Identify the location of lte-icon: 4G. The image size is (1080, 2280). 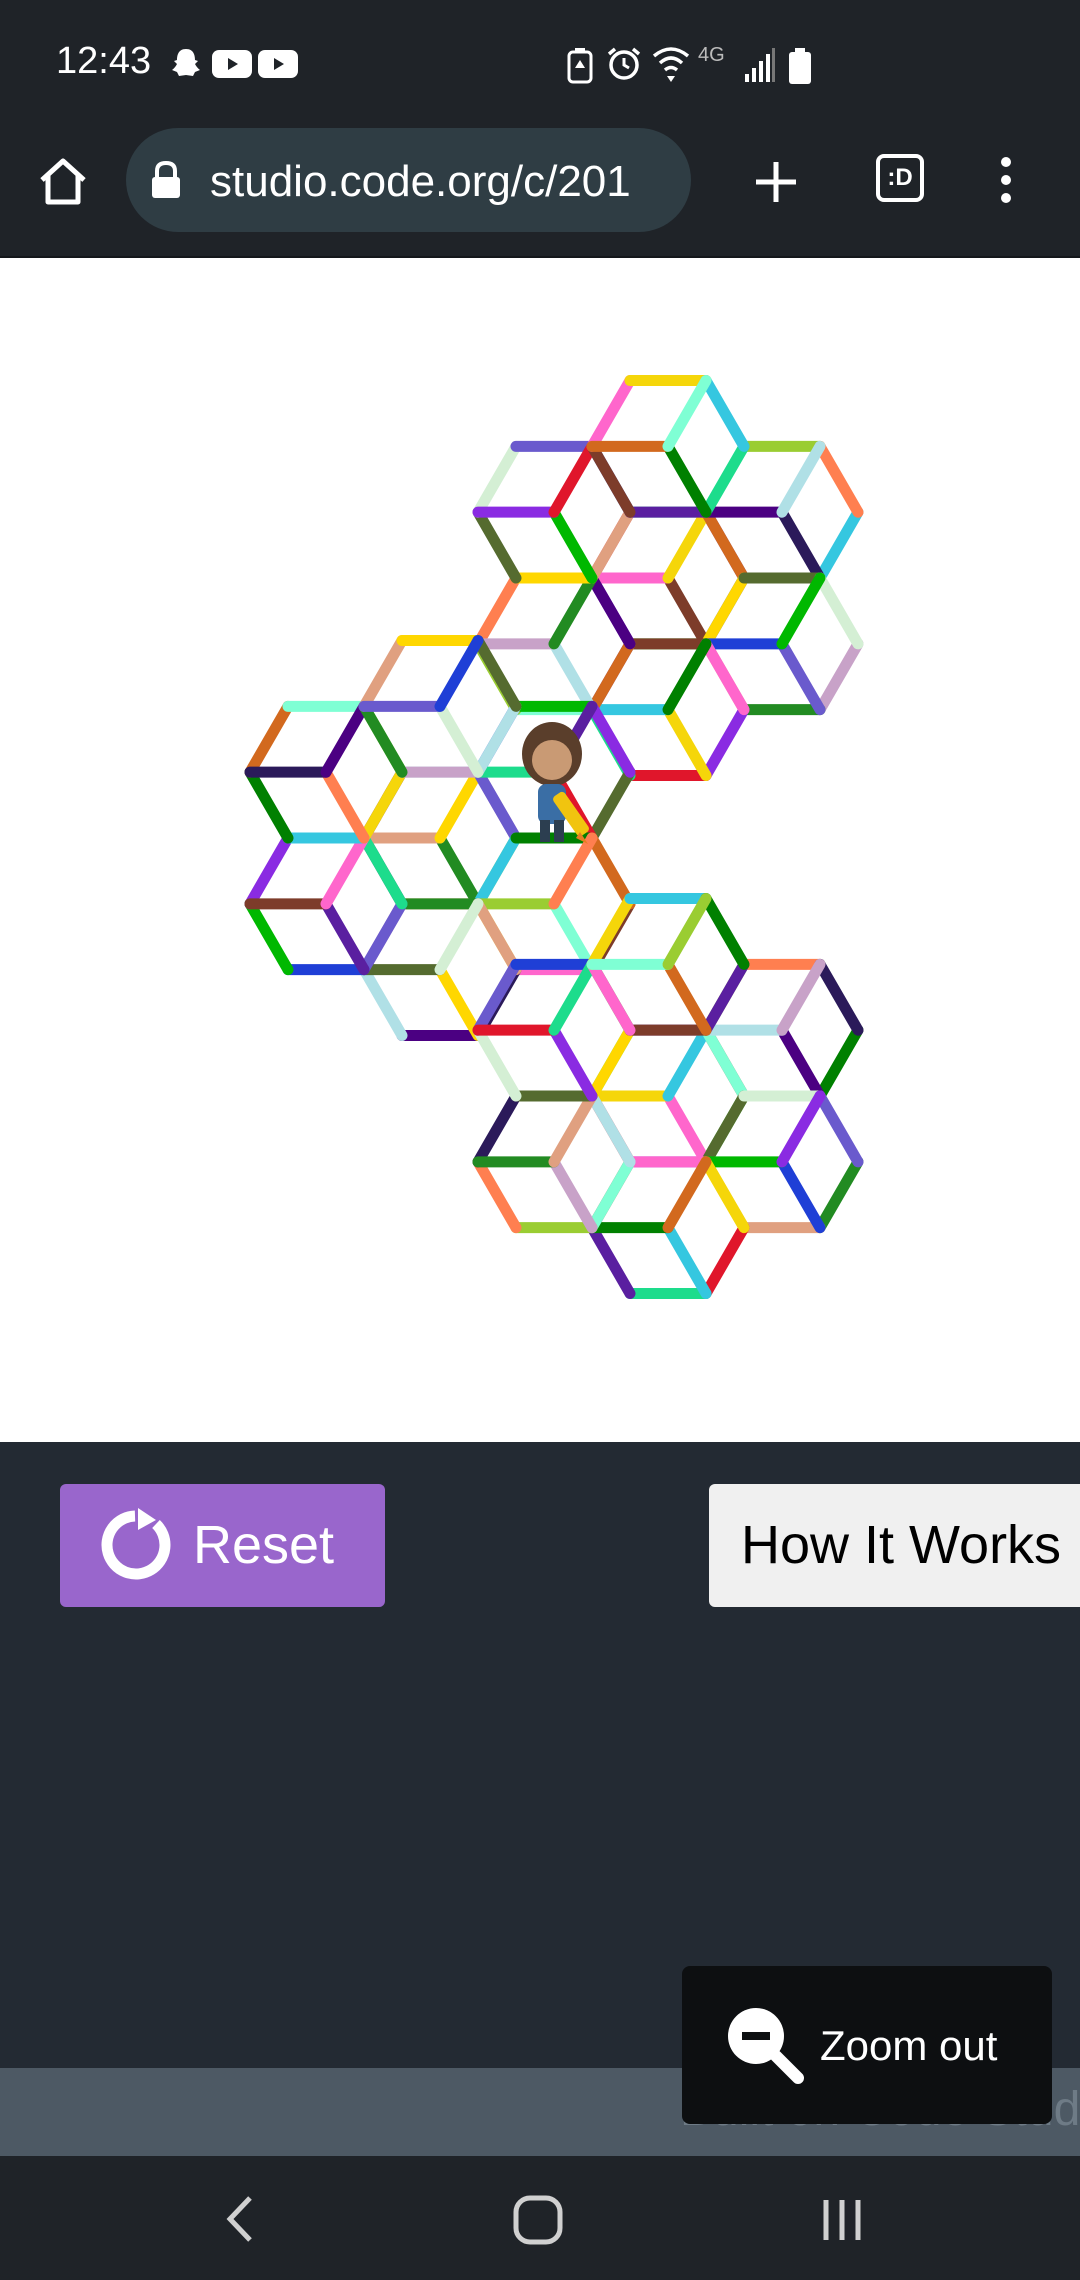
(711, 55).